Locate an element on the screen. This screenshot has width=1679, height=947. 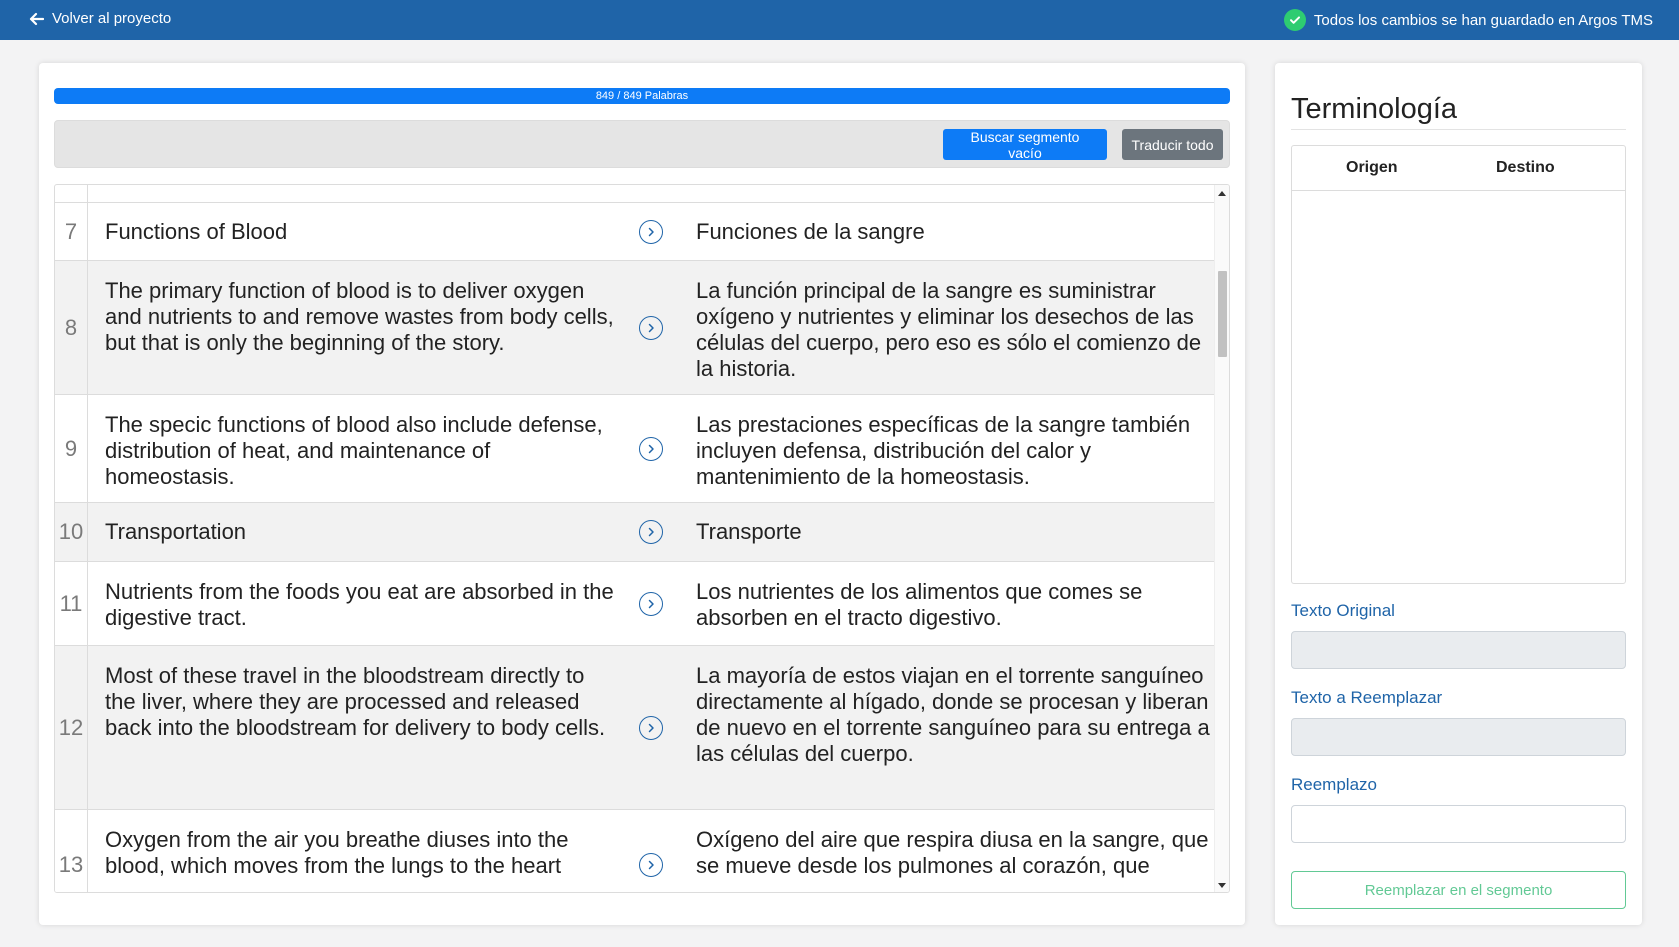
segment-number: 9 is located at coordinates (71, 448).